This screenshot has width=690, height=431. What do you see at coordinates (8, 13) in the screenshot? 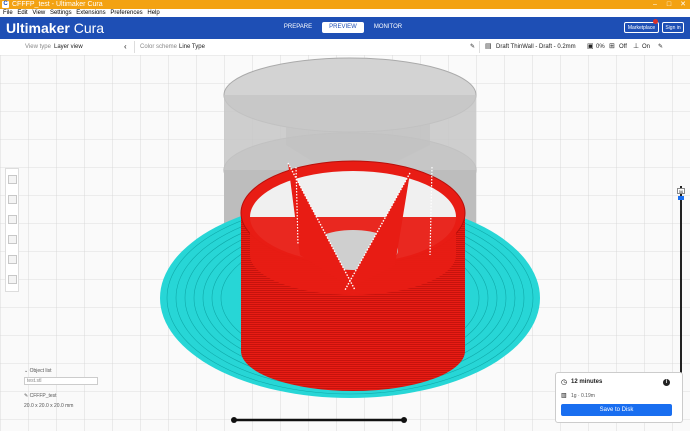
I see `menu-file: File` at bounding box center [8, 13].